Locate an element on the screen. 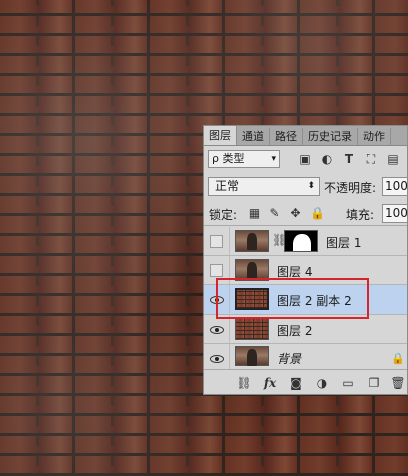 This screenshot has width=408, height=476. shape-filter-icon: ⛶ is located at coordinates (371, 159).